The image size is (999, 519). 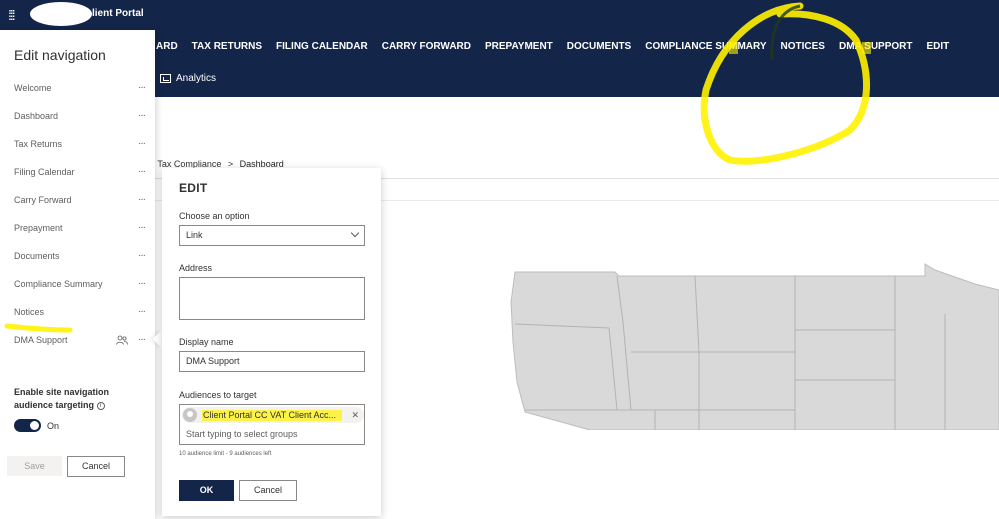 What do you see at coordinates (876, 46) in the screenshot?
I see `top-nav-item: DMA SUPPORT` at bounding box center [876, 46].